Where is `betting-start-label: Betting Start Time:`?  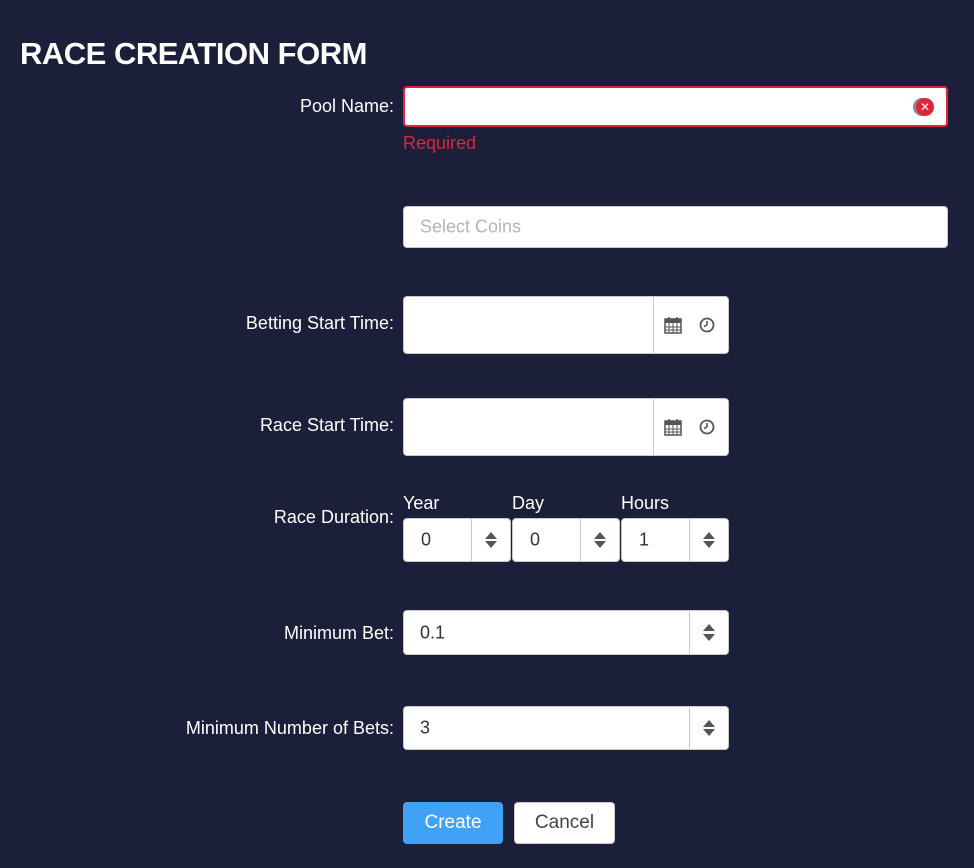 betting-start-label: Betting Start Time: is located at coordinates (320, 323).